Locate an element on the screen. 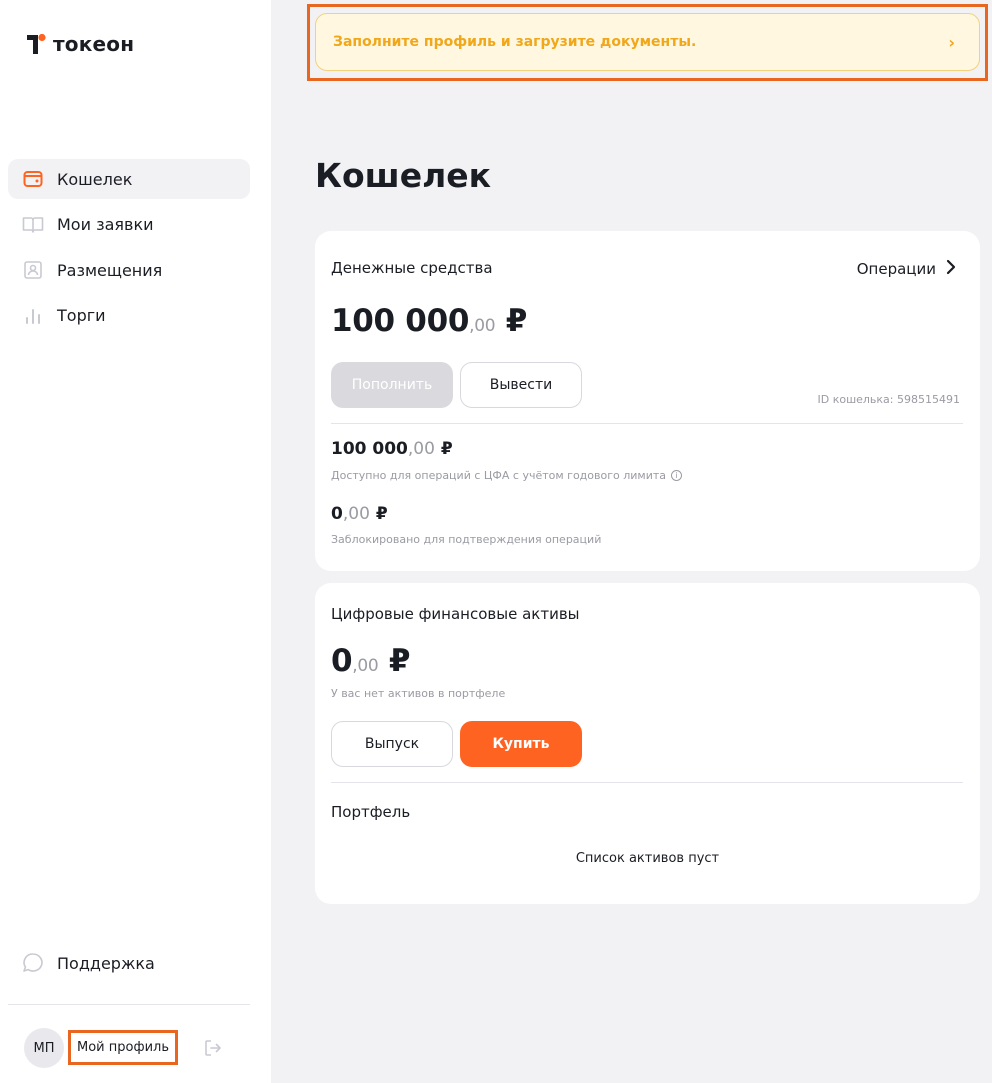 This screenshot has width=992, height=1083. logo: токеон is located at coordinates (79, 44).